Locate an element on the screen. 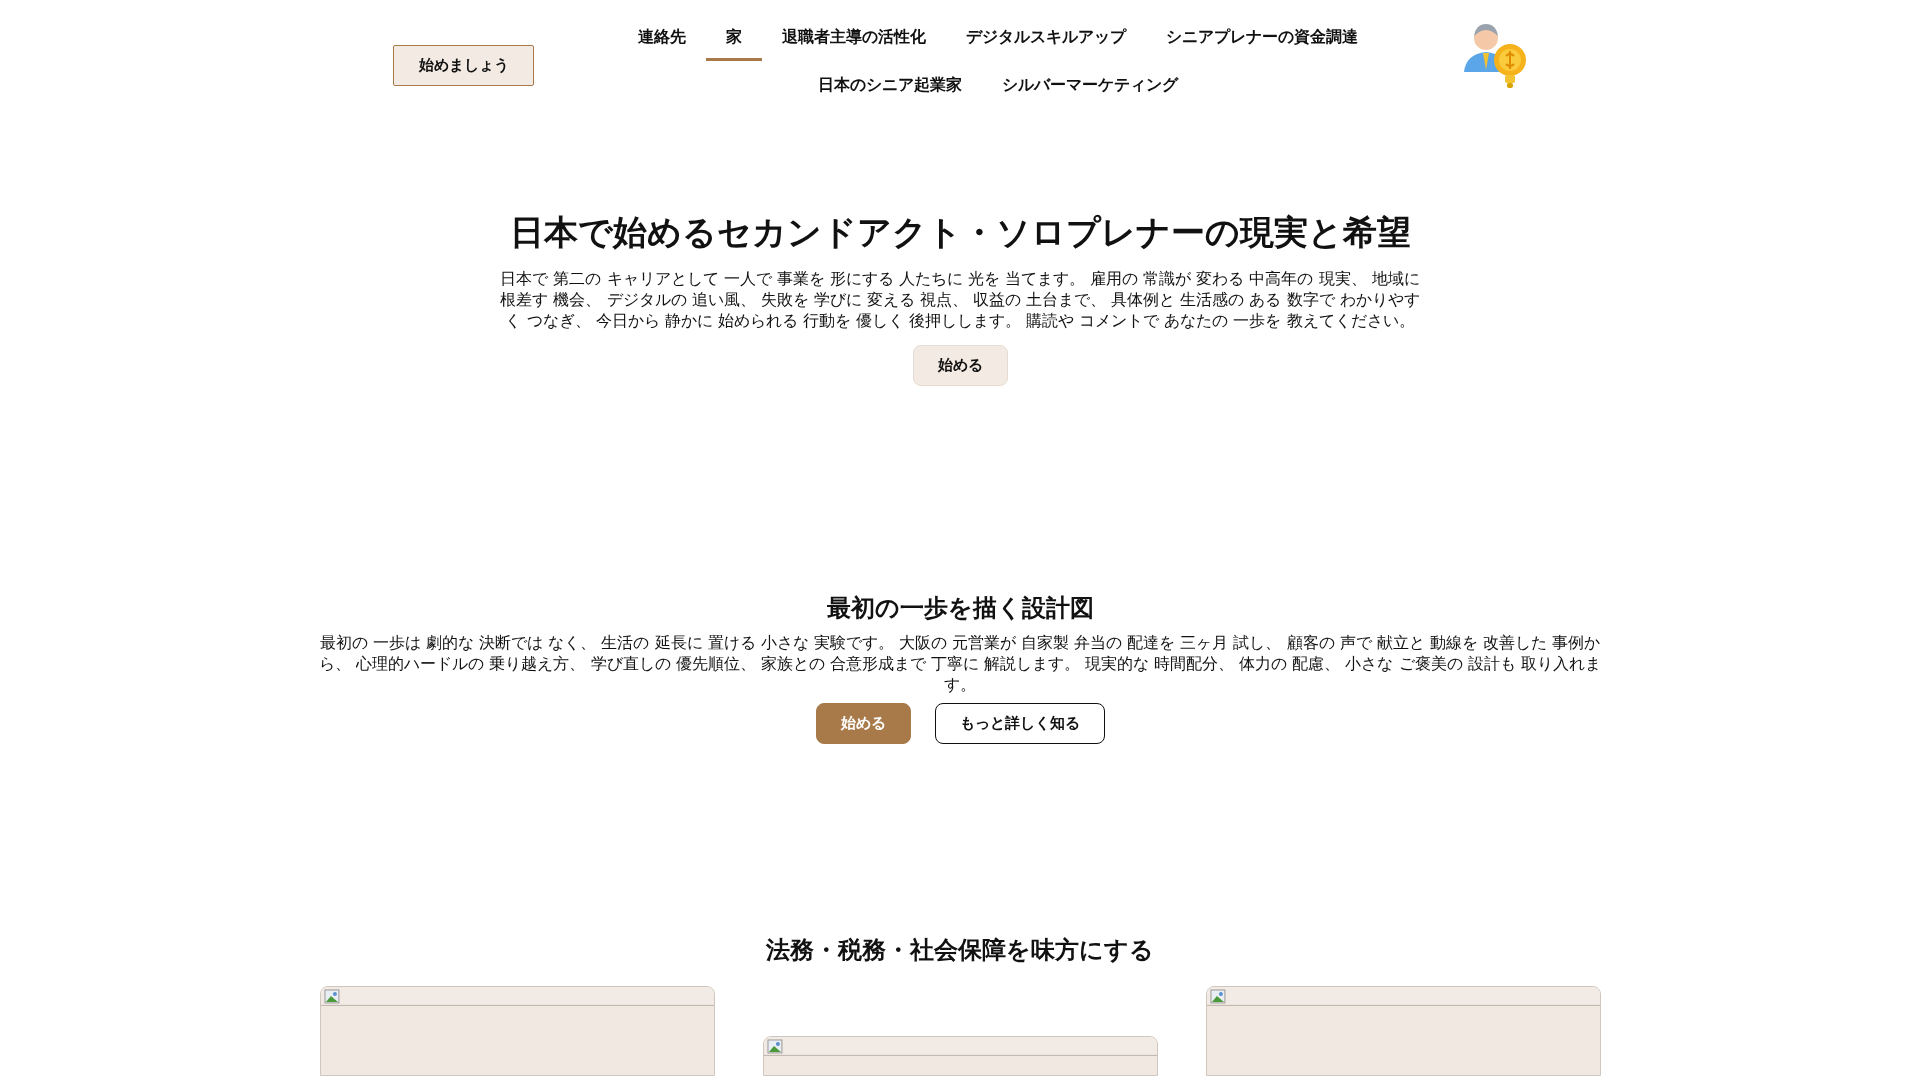  hero-text: 日本で 第二の キャリアとして 一人で 事業を 形にする 人たちに 光を 当てます。 雇用の 常識が 変わる 中高年の 現実、 地域に根差す 機会、 デジタルの 追い風、 失敗を 学びに 変える 視点、 収益の 土台まで、 具体例と 生活感の ある 数字で わかりやすく つなぎ、 今日から 静かに 始められる 行動を 優しく 後押しします。 購読や コメントで あなたの 一歩を 教えてください。 is located at coordinates (960, 299).